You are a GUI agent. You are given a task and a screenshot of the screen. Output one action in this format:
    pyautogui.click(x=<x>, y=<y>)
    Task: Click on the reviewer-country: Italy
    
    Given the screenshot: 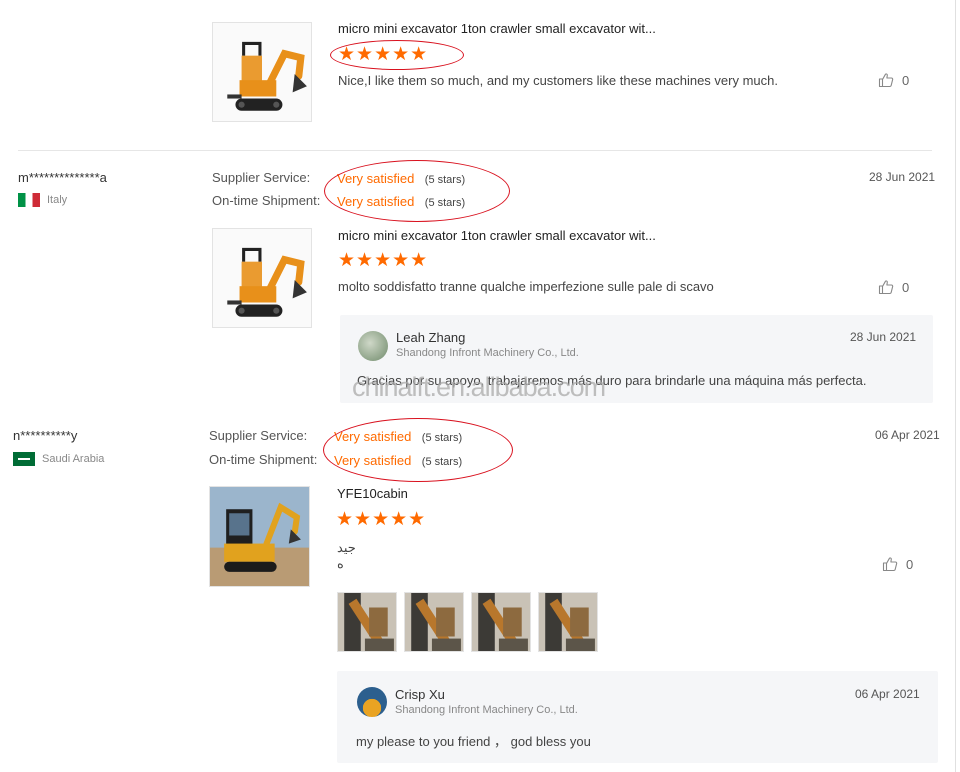 What is the action you would take?
    pyautogui.click(x=42, y=200)
    